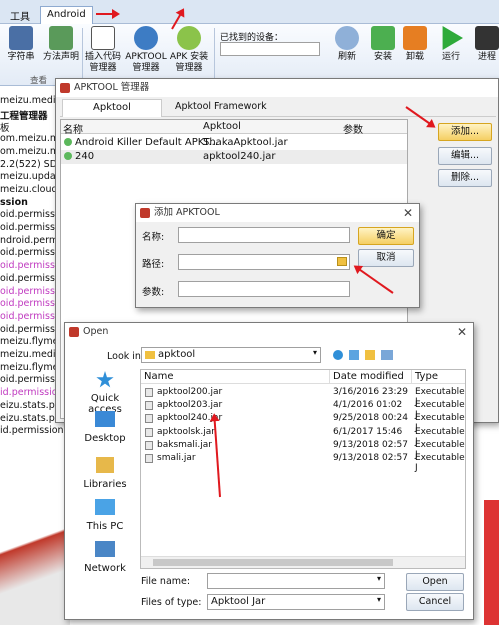  Describe the element at coordinates (20, 15) in the screenshot. I see `tab-tools: 工具` at that location.